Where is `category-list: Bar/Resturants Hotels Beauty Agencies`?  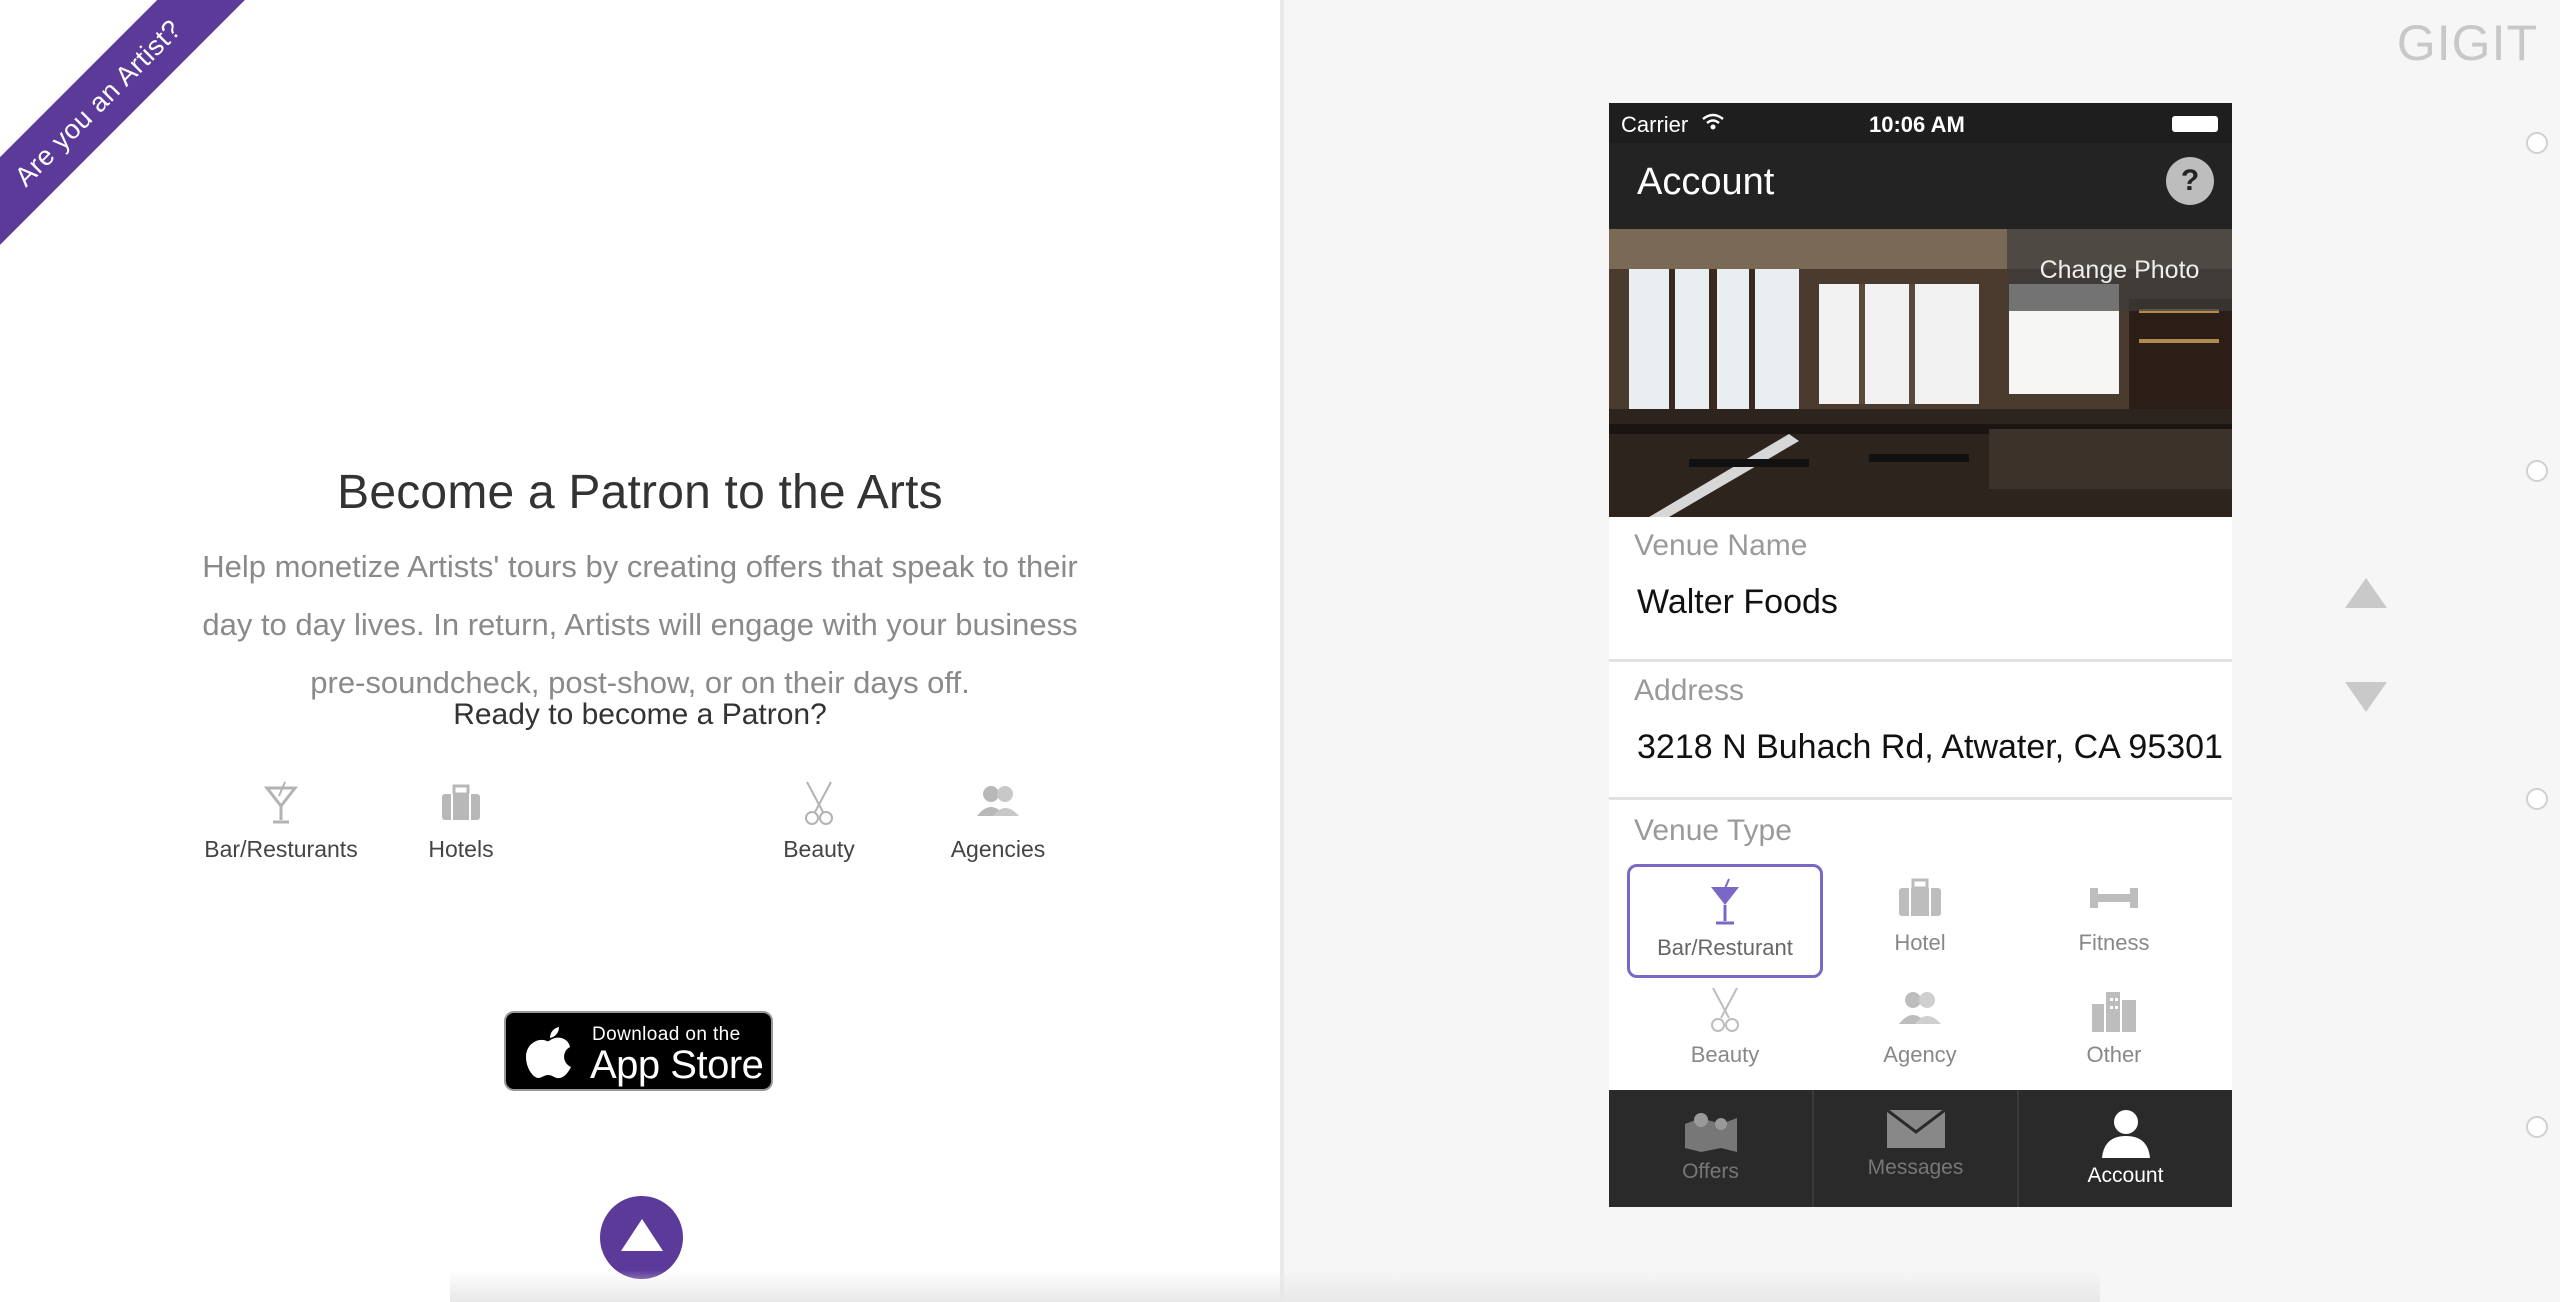
category-list: Bar/Resturants Hotels Beauty Agencies is located at coordinates (640, 825).